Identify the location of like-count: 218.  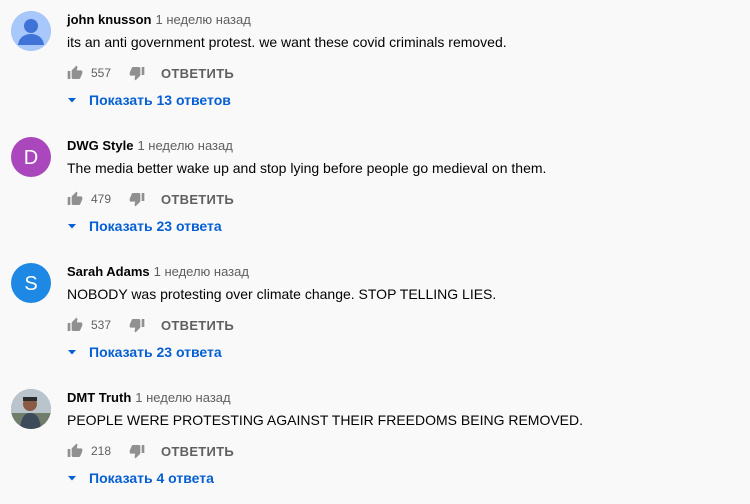
(101, 451).